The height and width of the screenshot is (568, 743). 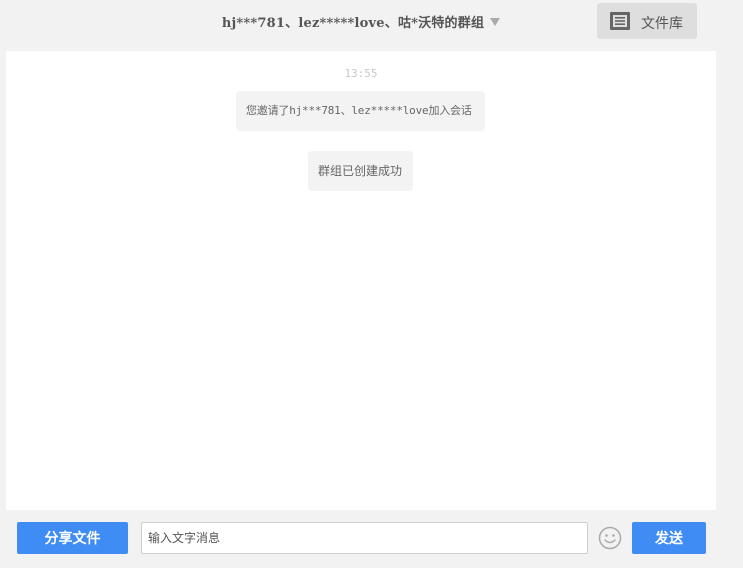 I want to click on smiley-icon, so click(x=610, y=538).